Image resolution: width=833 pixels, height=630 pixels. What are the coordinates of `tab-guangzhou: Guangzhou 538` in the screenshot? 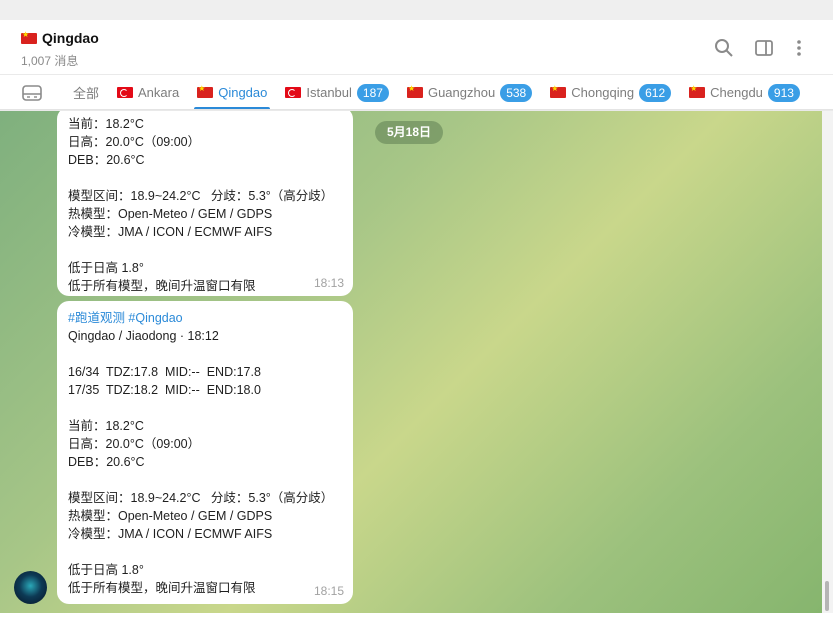 It's located at (469, 92).